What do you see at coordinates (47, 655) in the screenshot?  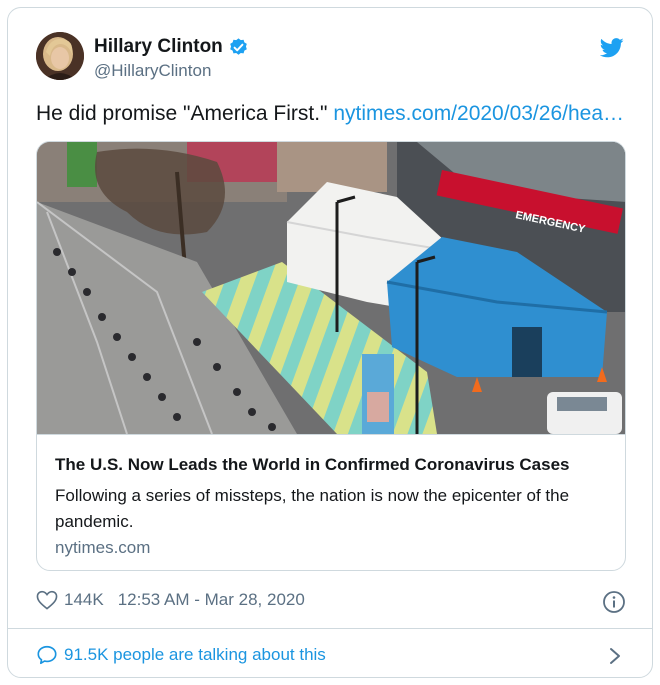 I see `speech-bubble-icon` at bounding box center [47, 655].